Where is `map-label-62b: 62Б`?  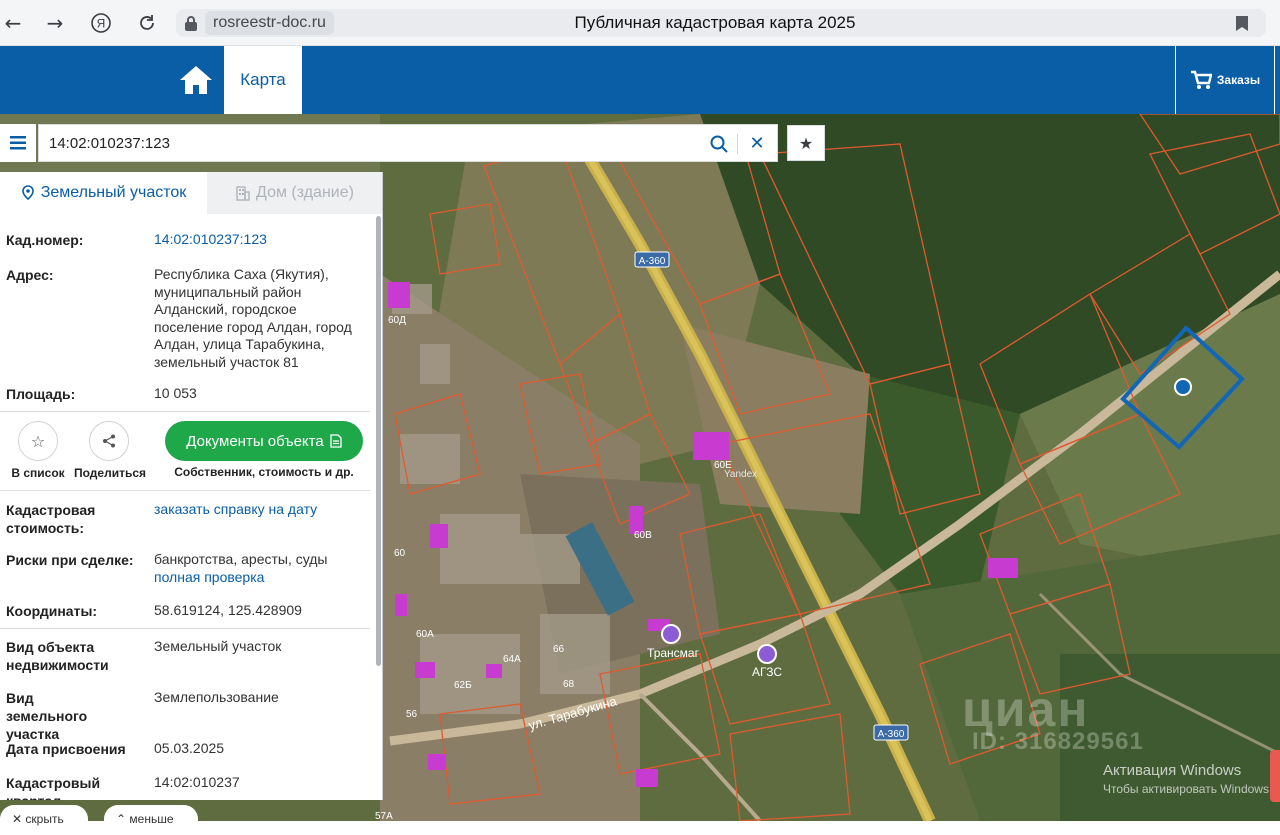
map-label-62b: 62Б is located at coordinates (463, 685).